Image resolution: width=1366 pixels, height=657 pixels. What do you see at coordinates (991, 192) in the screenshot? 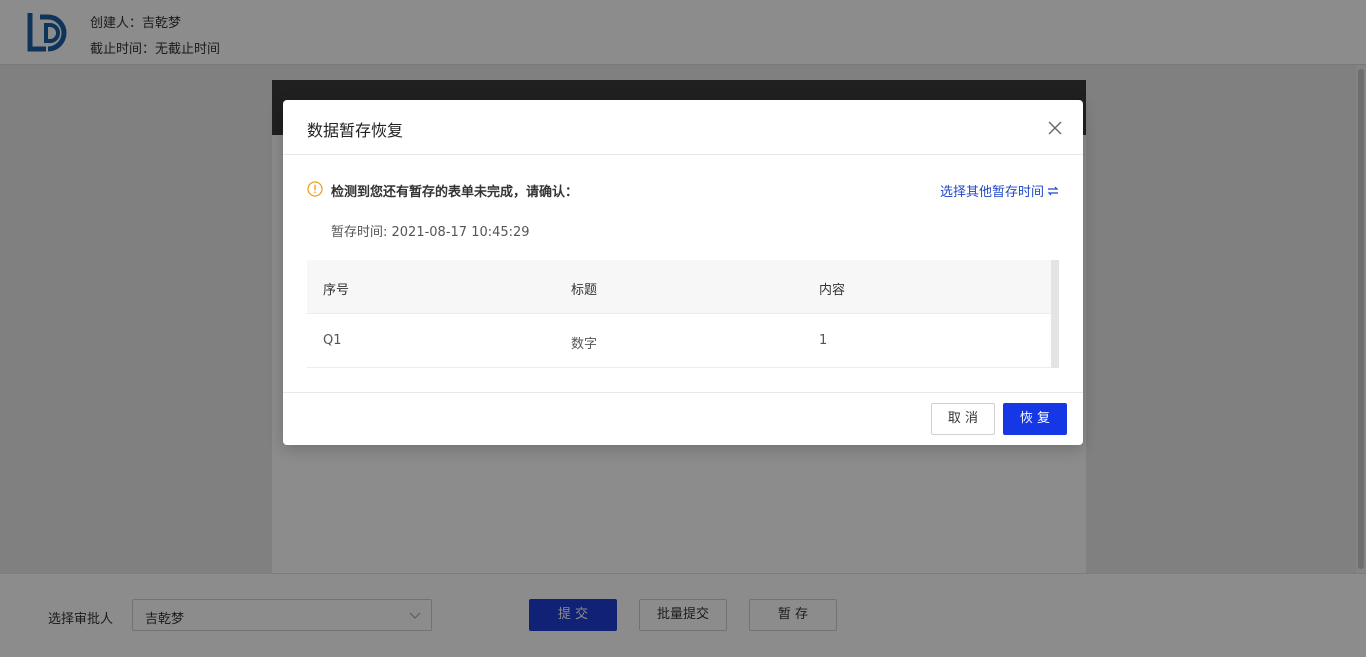
I see `other-stash-time-label: 选择其他暂存时间` at bounding box center [991, 192].